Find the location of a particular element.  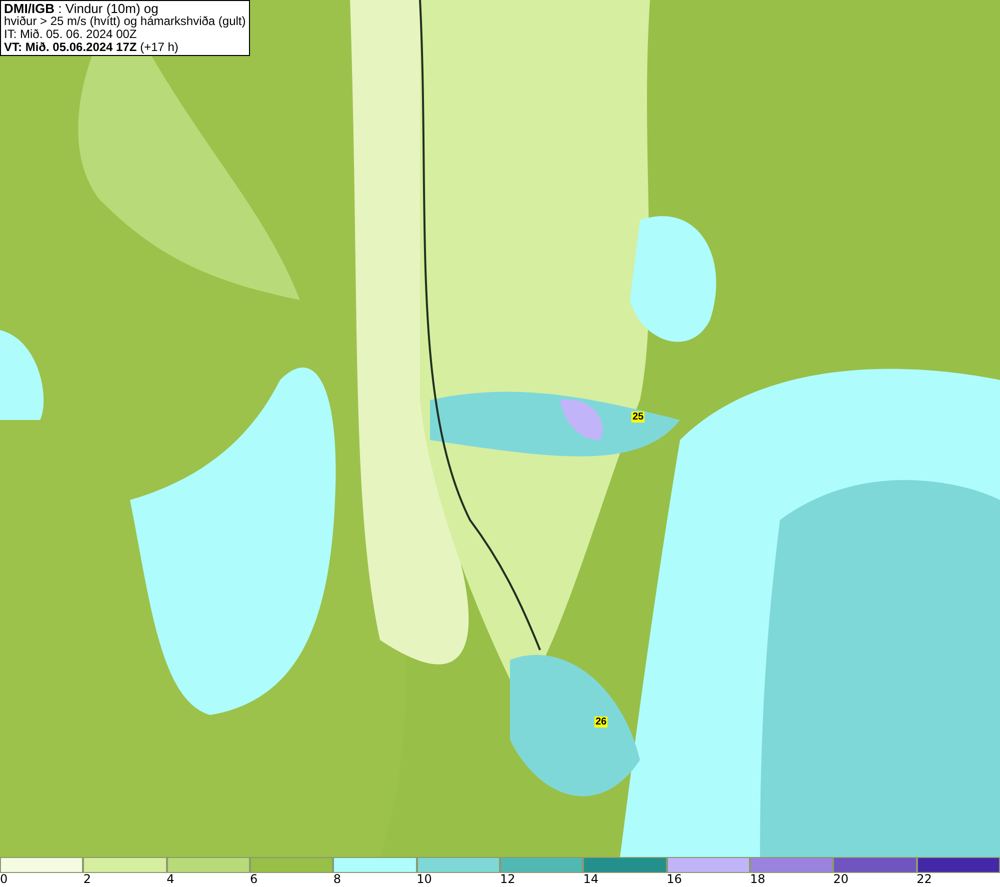

scale-label: 22 is located at coordinates (924, 879).